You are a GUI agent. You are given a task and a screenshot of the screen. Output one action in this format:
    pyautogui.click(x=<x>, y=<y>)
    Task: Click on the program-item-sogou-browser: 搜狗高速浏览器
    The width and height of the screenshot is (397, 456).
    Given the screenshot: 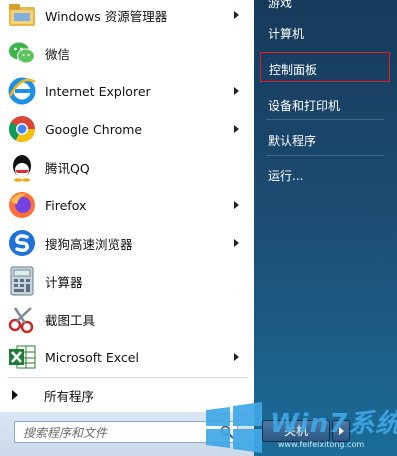 What is the action you would take?
    pyautogui.click(x=127, y=243)
    